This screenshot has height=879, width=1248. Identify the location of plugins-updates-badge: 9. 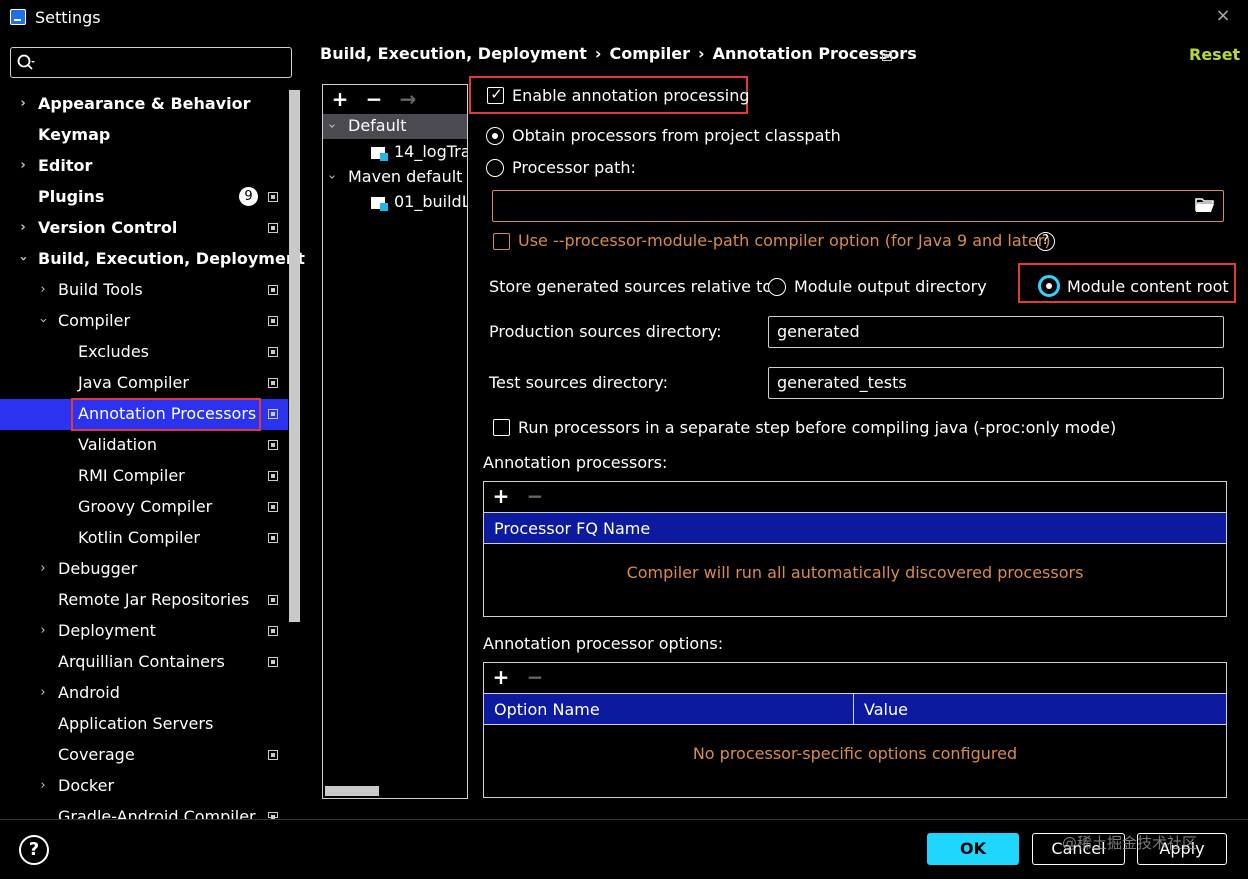
(248, 196).